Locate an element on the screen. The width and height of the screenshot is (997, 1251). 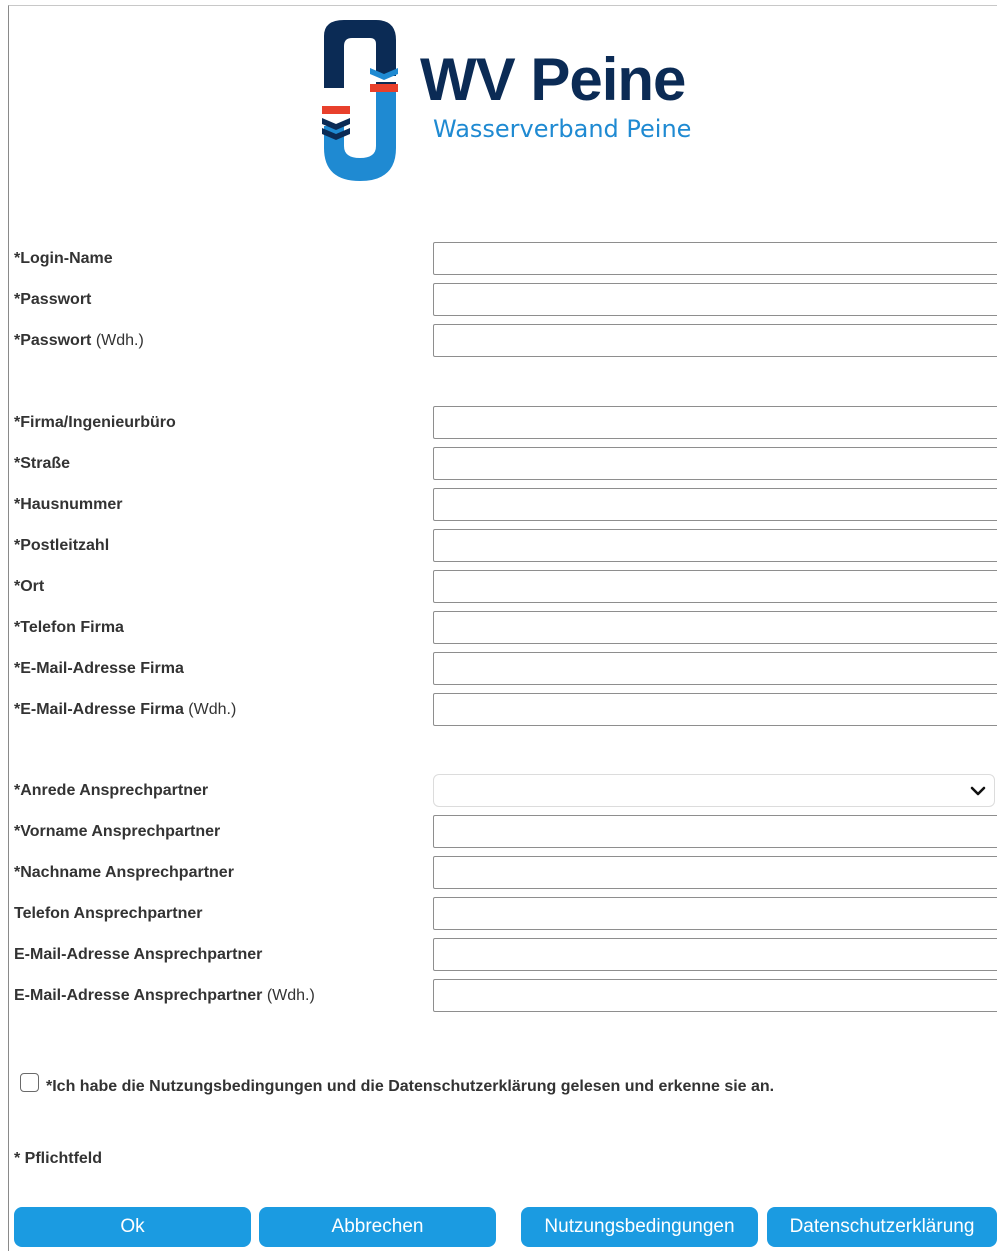
first-name-label: *Vorname Ansprechpartner is located at coordinates (117, 831).